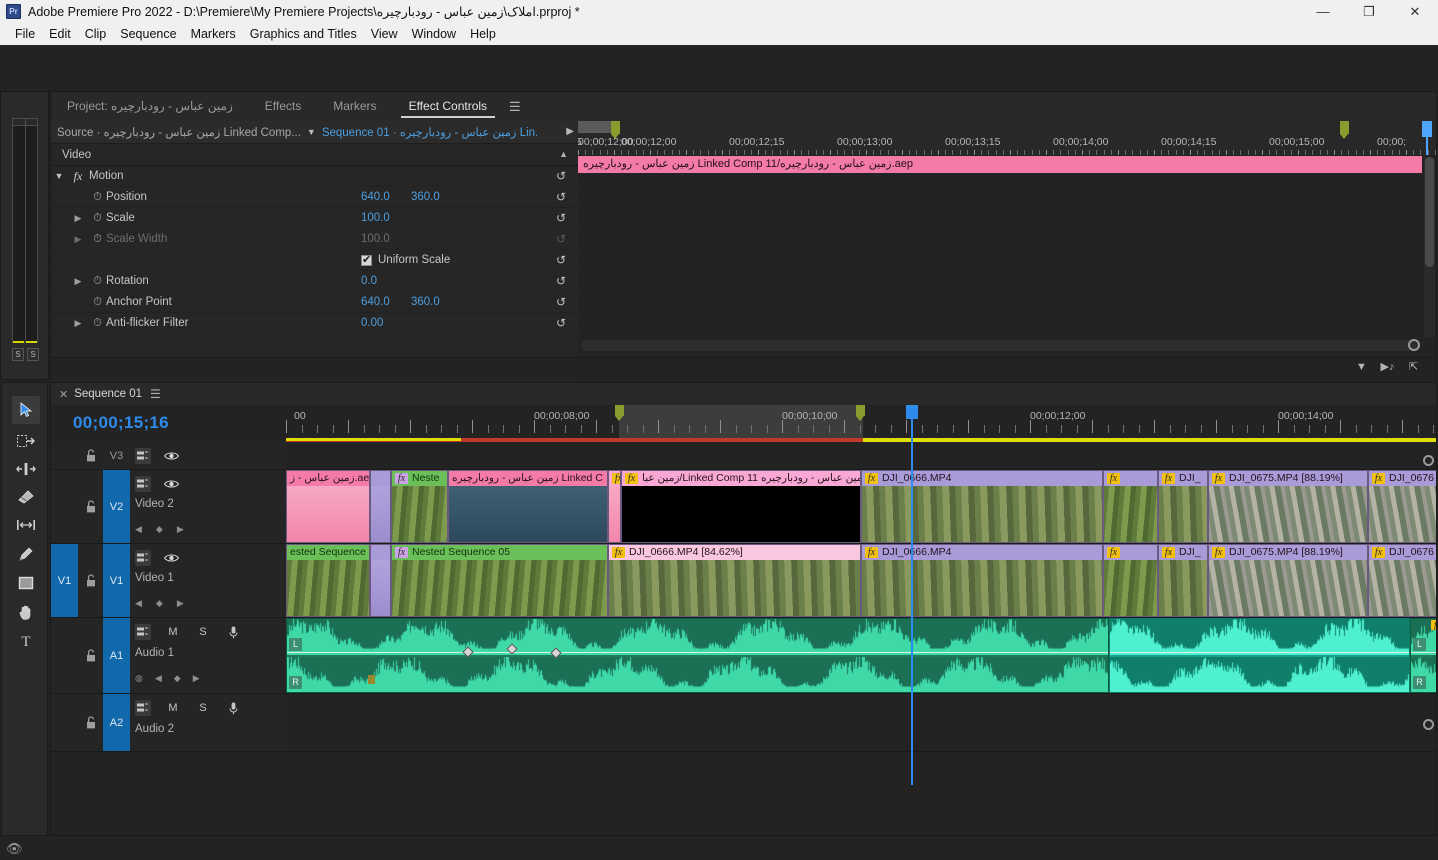  I want to click on tab-effects: Effects, so click(283, 106).